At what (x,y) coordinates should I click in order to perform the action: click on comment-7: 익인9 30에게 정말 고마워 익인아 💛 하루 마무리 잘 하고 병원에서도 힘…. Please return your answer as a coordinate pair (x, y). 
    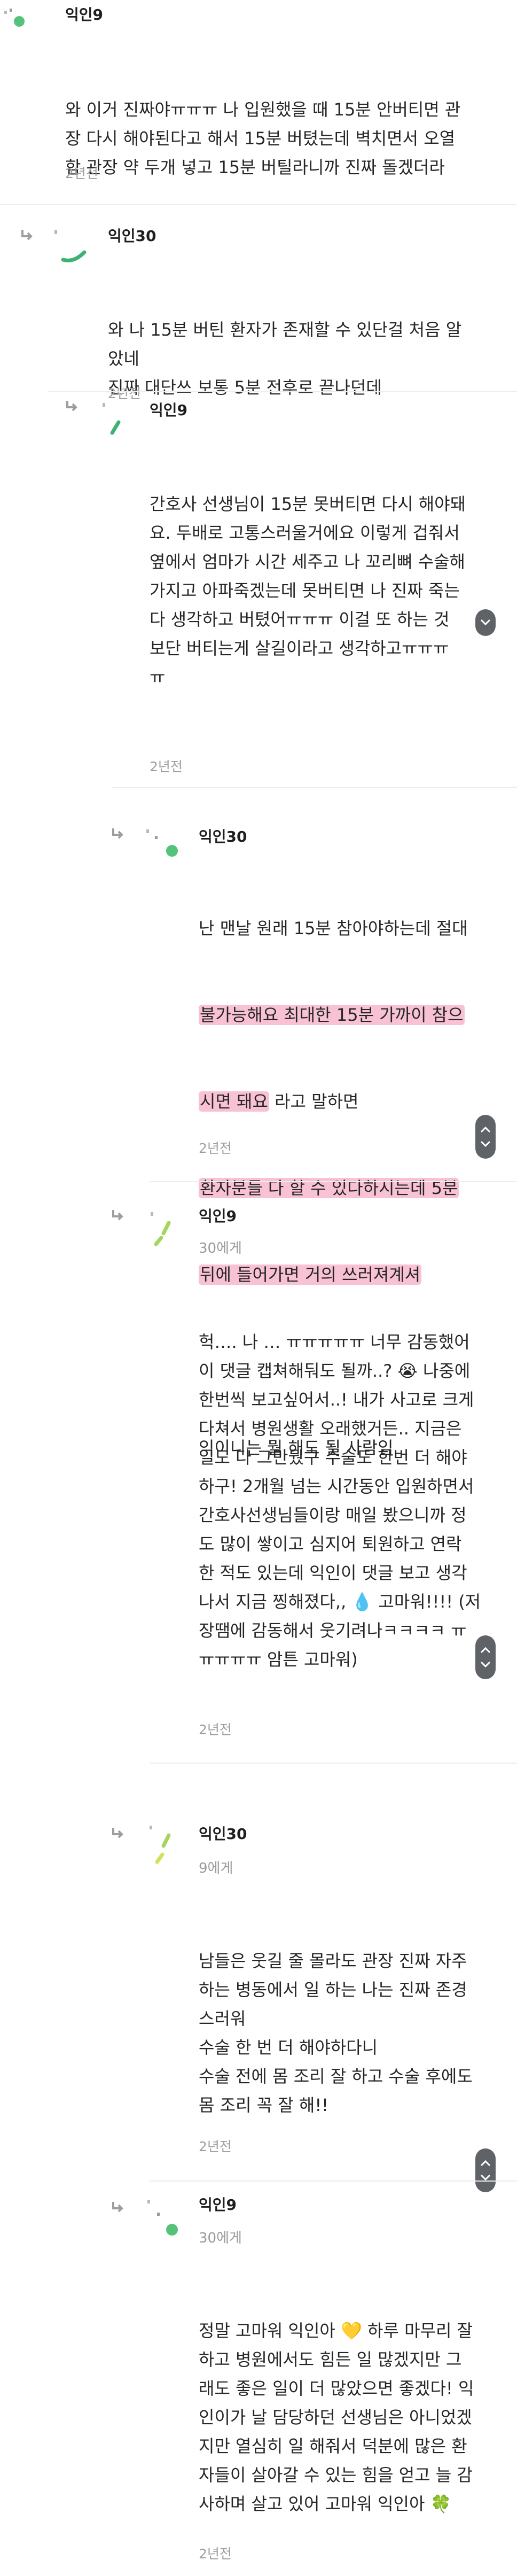
    Looking at the image, I should click on (325, 2377).